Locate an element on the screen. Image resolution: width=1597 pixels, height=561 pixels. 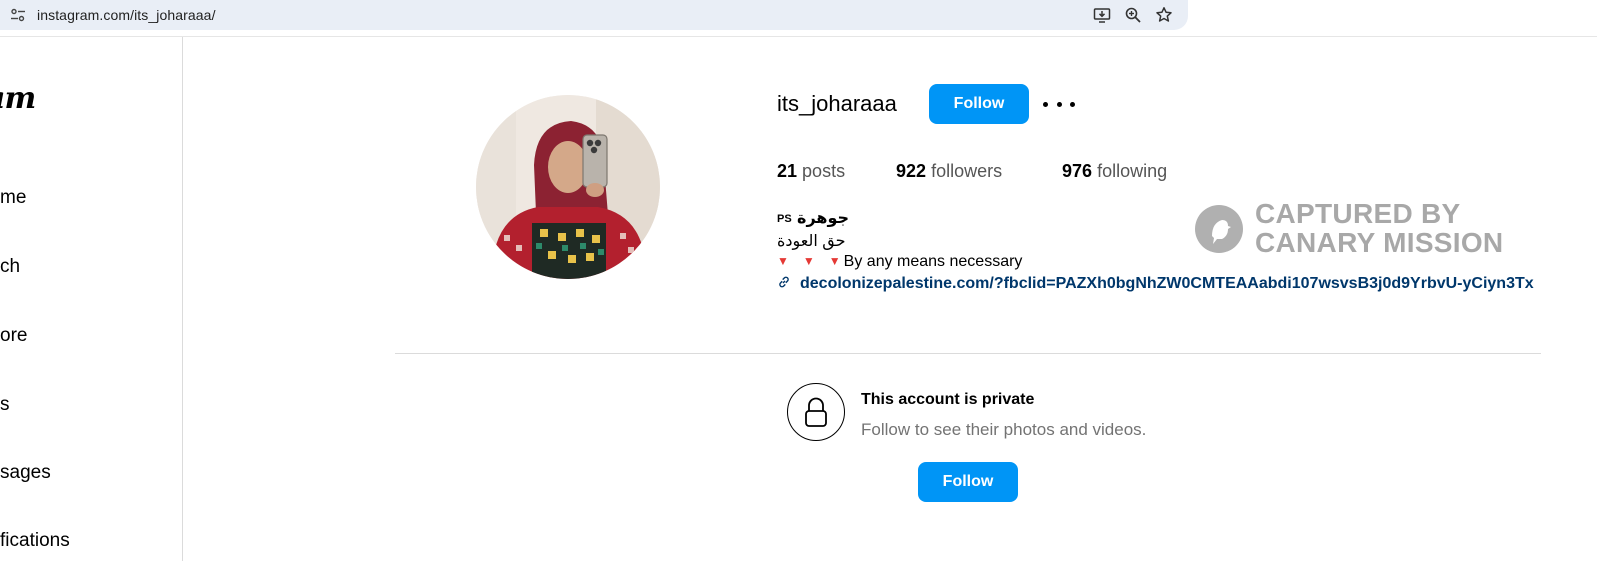
url-text: instagram.com/its_joharaaa/ is located at coordinates (126, 15).